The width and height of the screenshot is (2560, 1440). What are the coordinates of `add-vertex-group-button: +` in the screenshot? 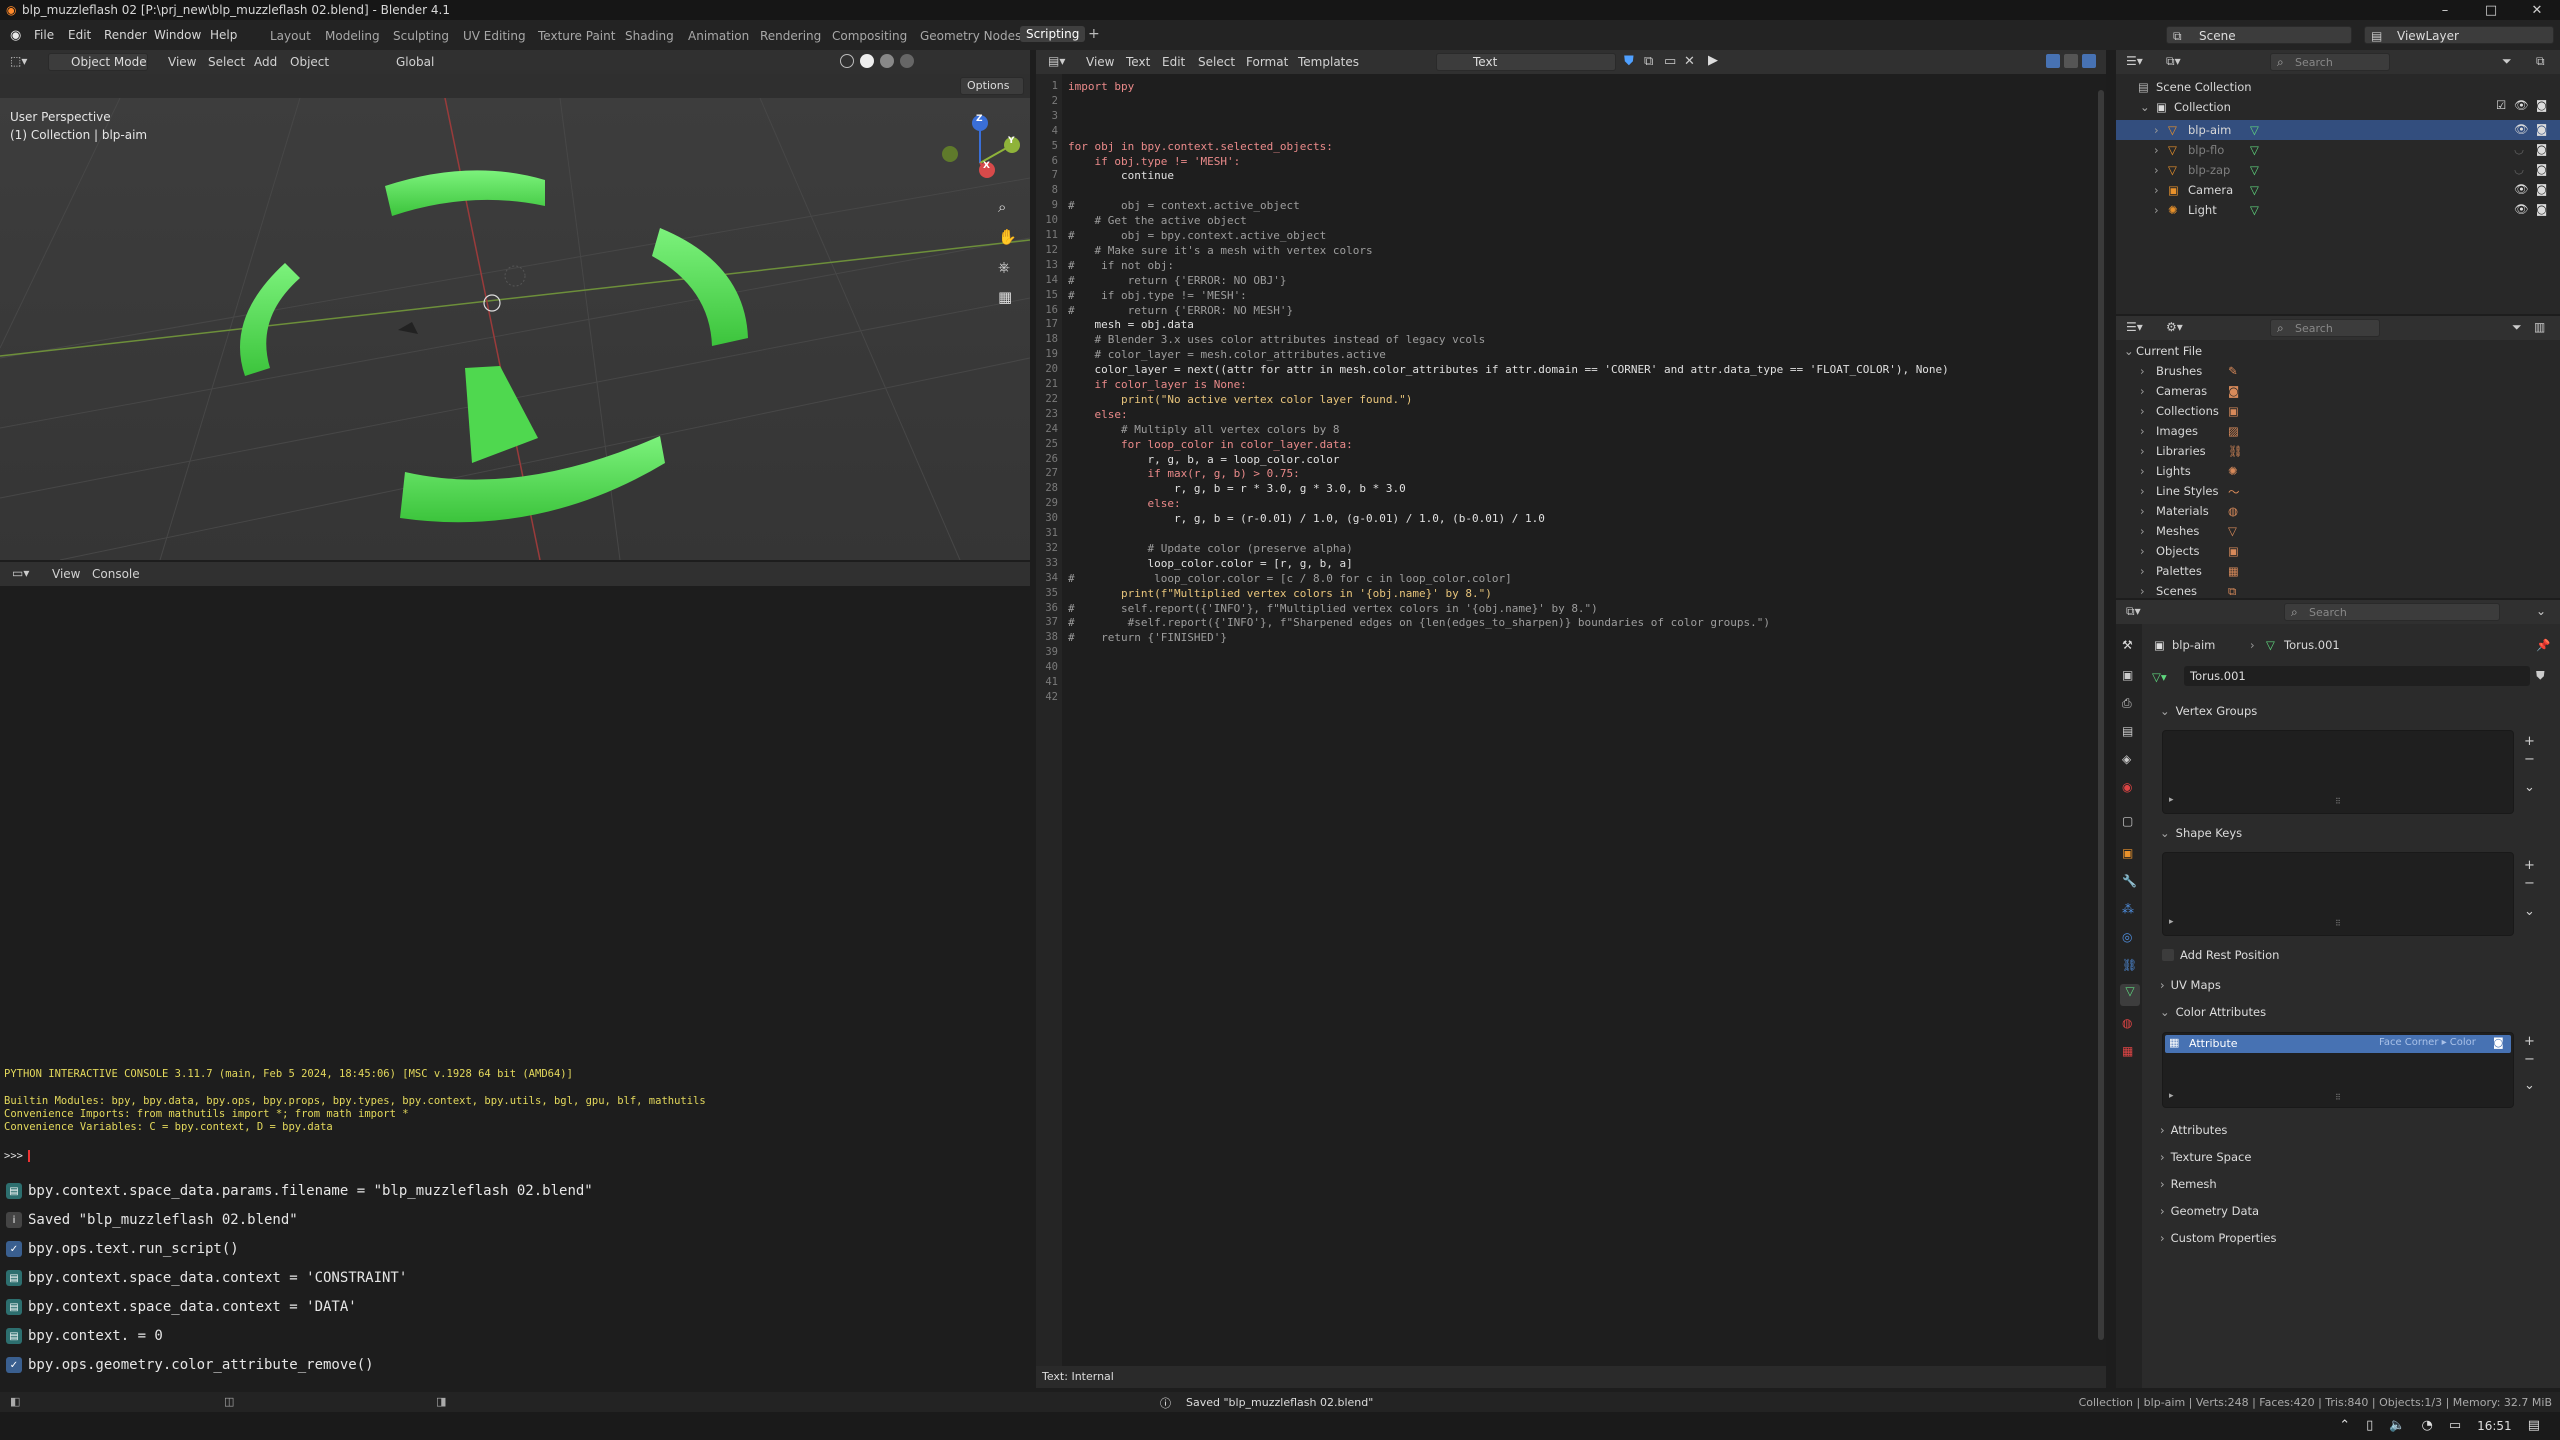 It's located at (2531, 741).